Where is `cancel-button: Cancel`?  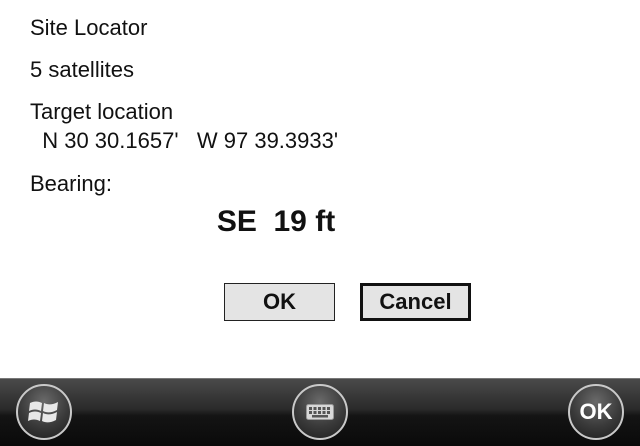 cancel-button: Cancel is located at coordinates (415, 302).